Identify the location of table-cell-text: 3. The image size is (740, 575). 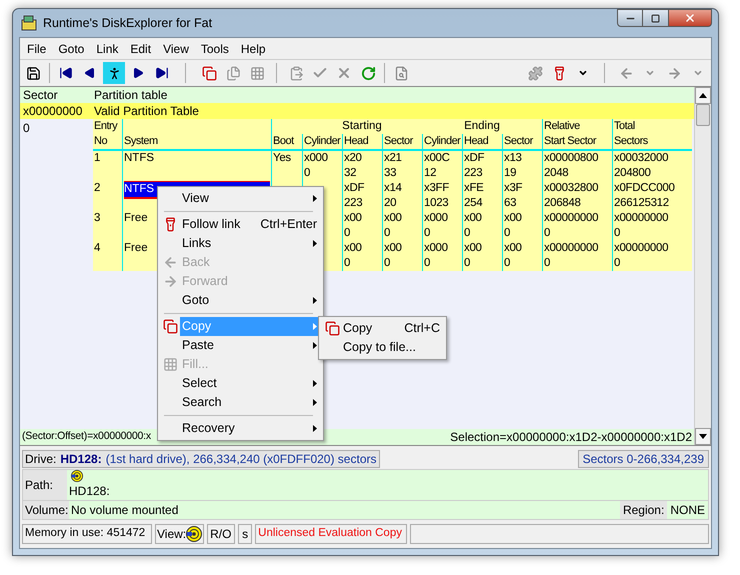
(98, 218).